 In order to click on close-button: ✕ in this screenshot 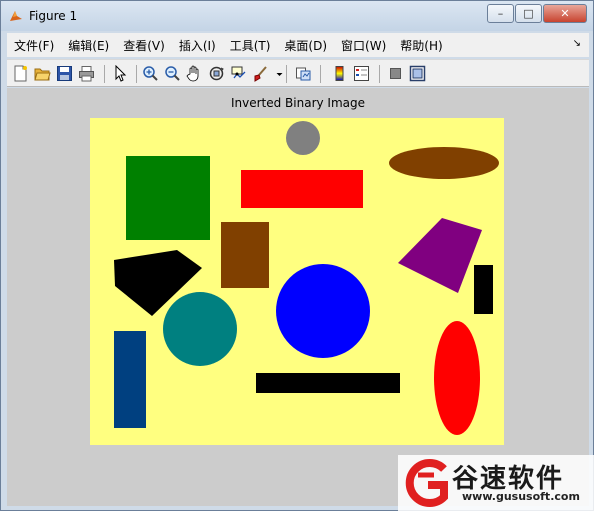, I will do `click(565, 13)`.